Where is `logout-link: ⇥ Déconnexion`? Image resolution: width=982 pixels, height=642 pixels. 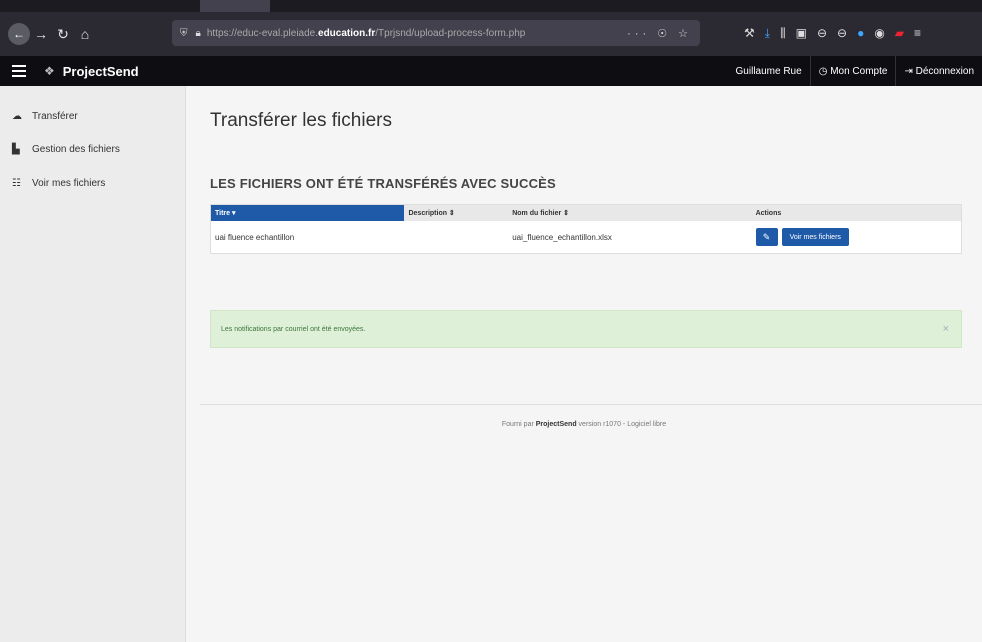 logout-link: ⇥ Déconnexion is located at coordinates (938, 71).